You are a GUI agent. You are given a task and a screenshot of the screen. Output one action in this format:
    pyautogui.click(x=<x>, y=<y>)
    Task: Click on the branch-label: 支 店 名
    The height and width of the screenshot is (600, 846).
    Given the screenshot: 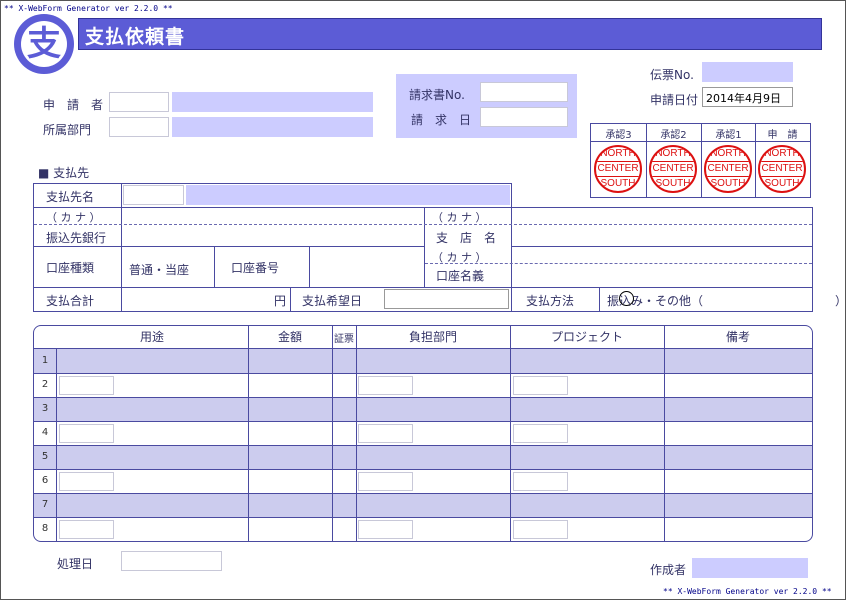 What is the action you would take?
    pyautogui.click(x=466, y=238)
    